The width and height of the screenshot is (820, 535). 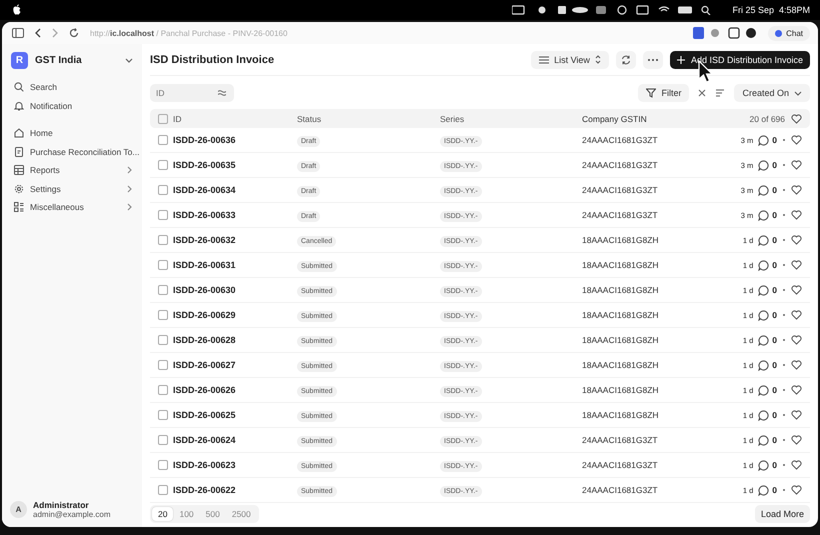 What do you see at coordinates (235, 215) in the screenshot?
I see `record-id: ISDD-26-00633` at bounding box center [235, 215].